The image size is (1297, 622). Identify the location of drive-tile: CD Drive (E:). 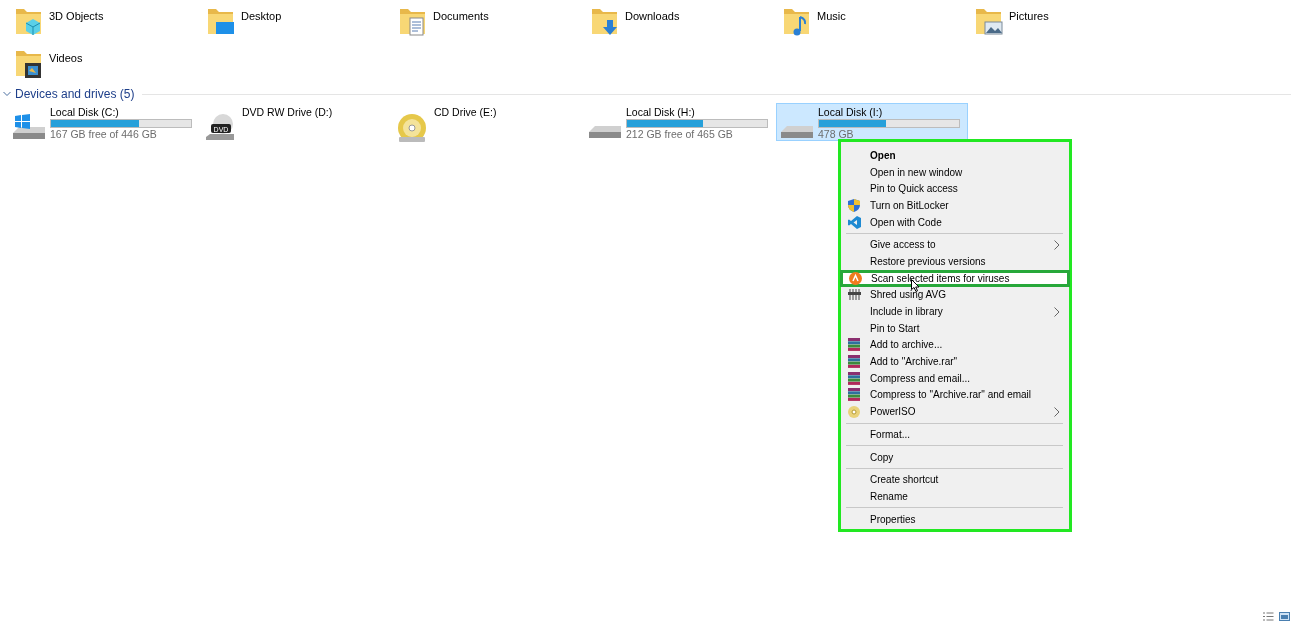
(488, 122).